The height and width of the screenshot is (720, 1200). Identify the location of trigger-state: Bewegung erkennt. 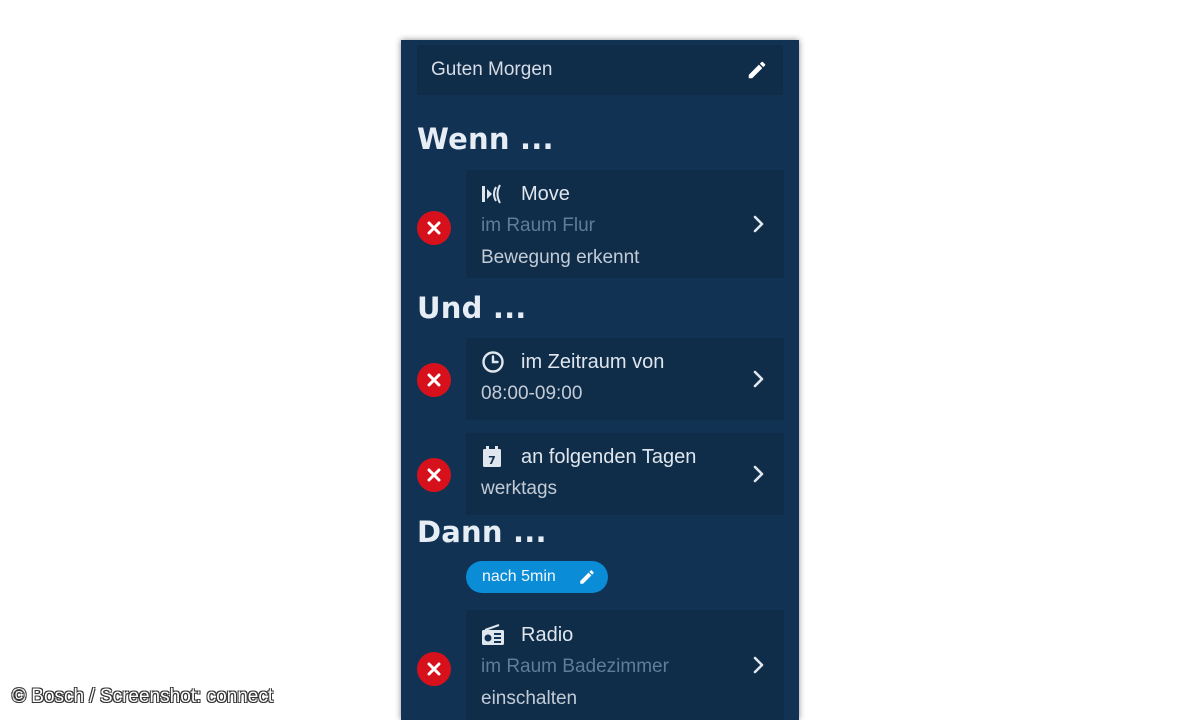
(560, 257).